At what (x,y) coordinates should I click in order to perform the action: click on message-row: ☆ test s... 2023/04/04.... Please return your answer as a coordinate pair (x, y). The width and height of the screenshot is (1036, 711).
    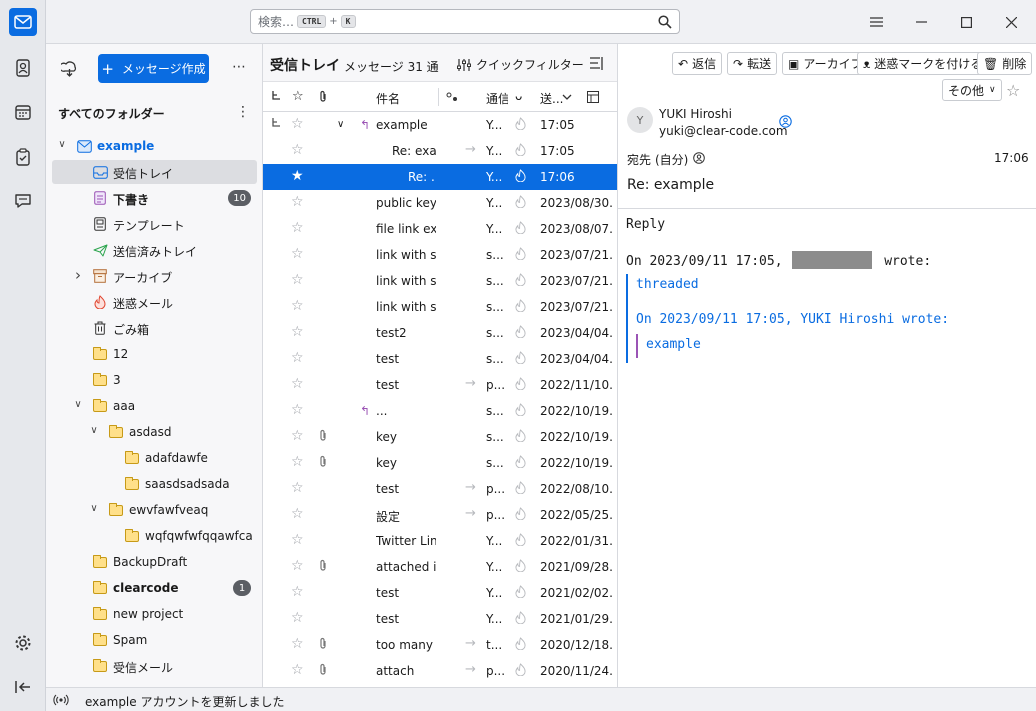
    Looking at the image, I should click on (440, 359).